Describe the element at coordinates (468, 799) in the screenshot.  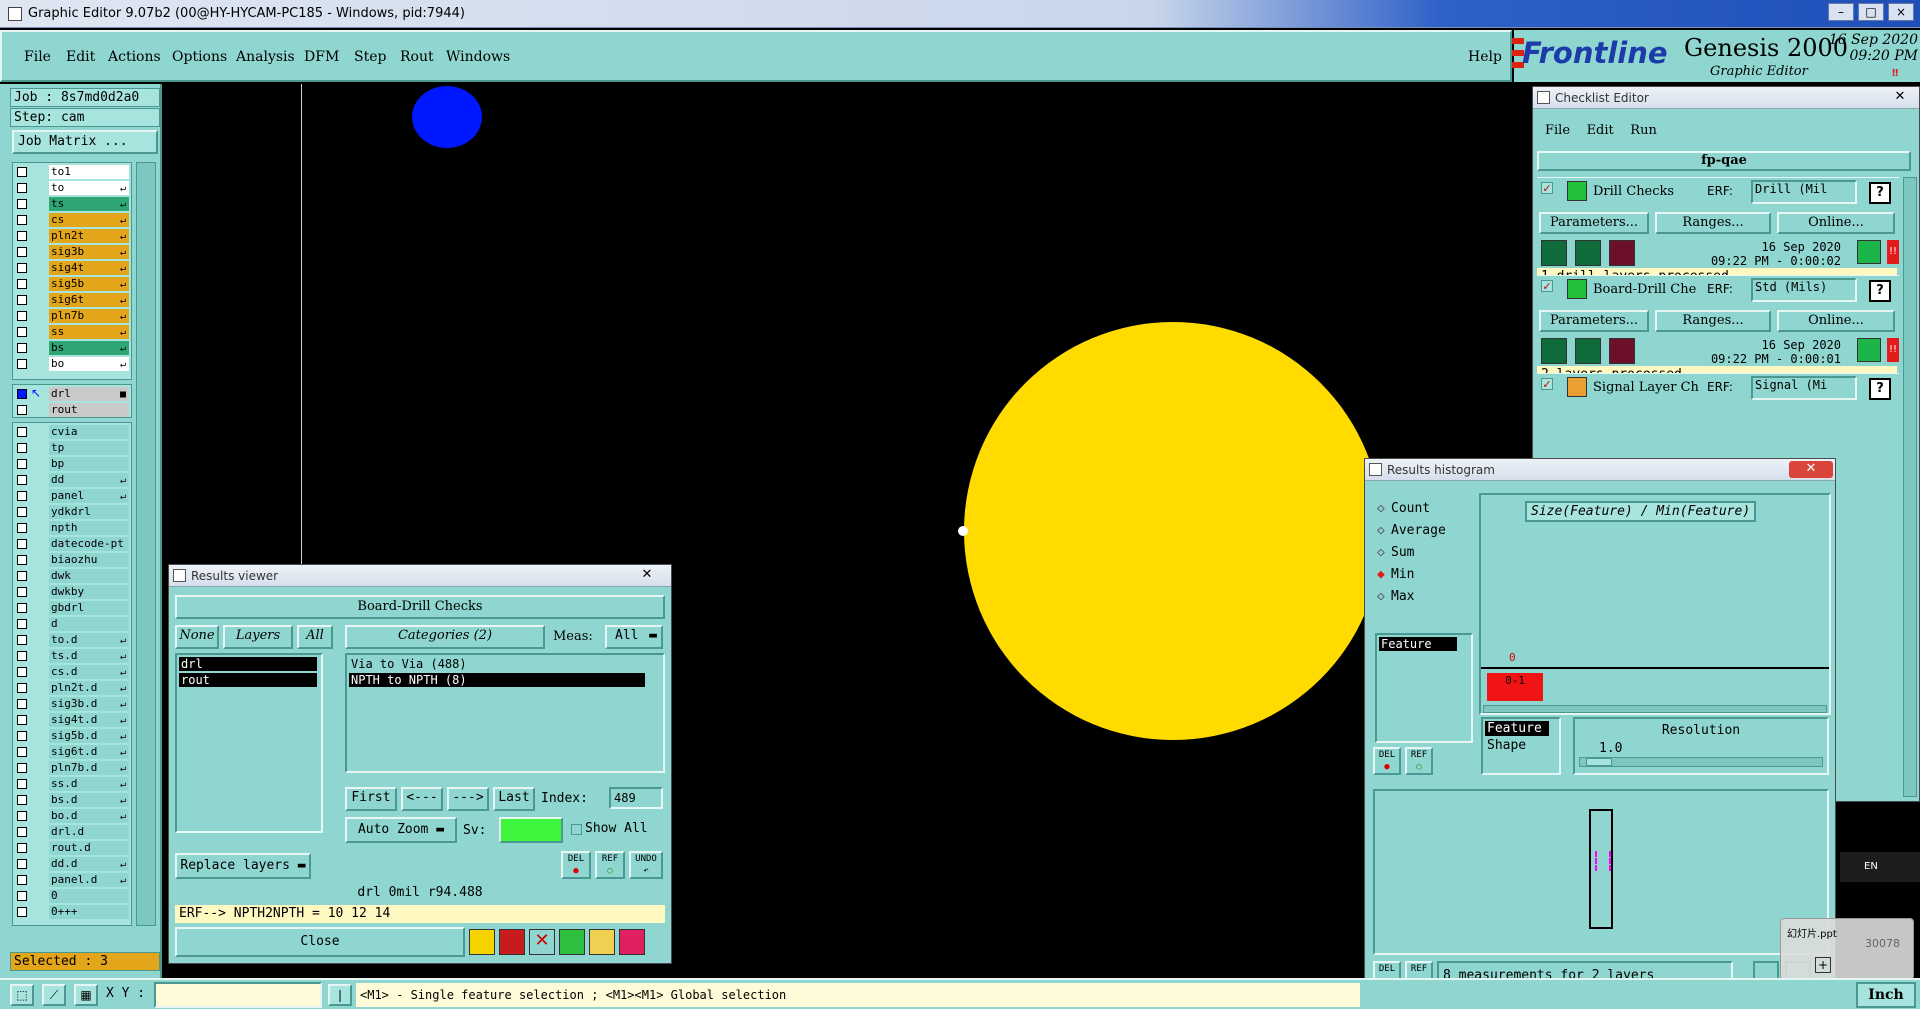
I see `next-button: --->` at that location.